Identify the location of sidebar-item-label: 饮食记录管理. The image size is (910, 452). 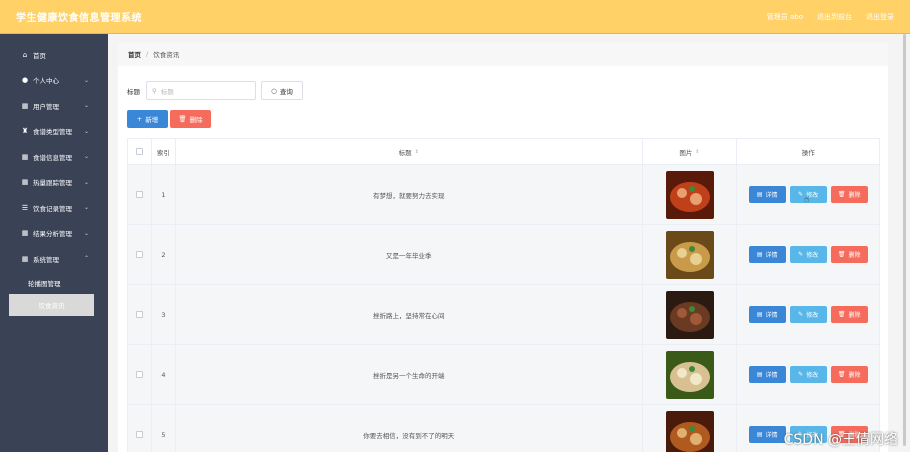
(52, 208).